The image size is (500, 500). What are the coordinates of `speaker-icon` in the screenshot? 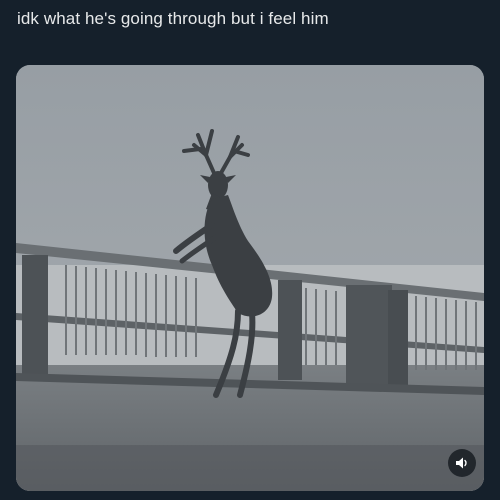 It's located at (461, 463).